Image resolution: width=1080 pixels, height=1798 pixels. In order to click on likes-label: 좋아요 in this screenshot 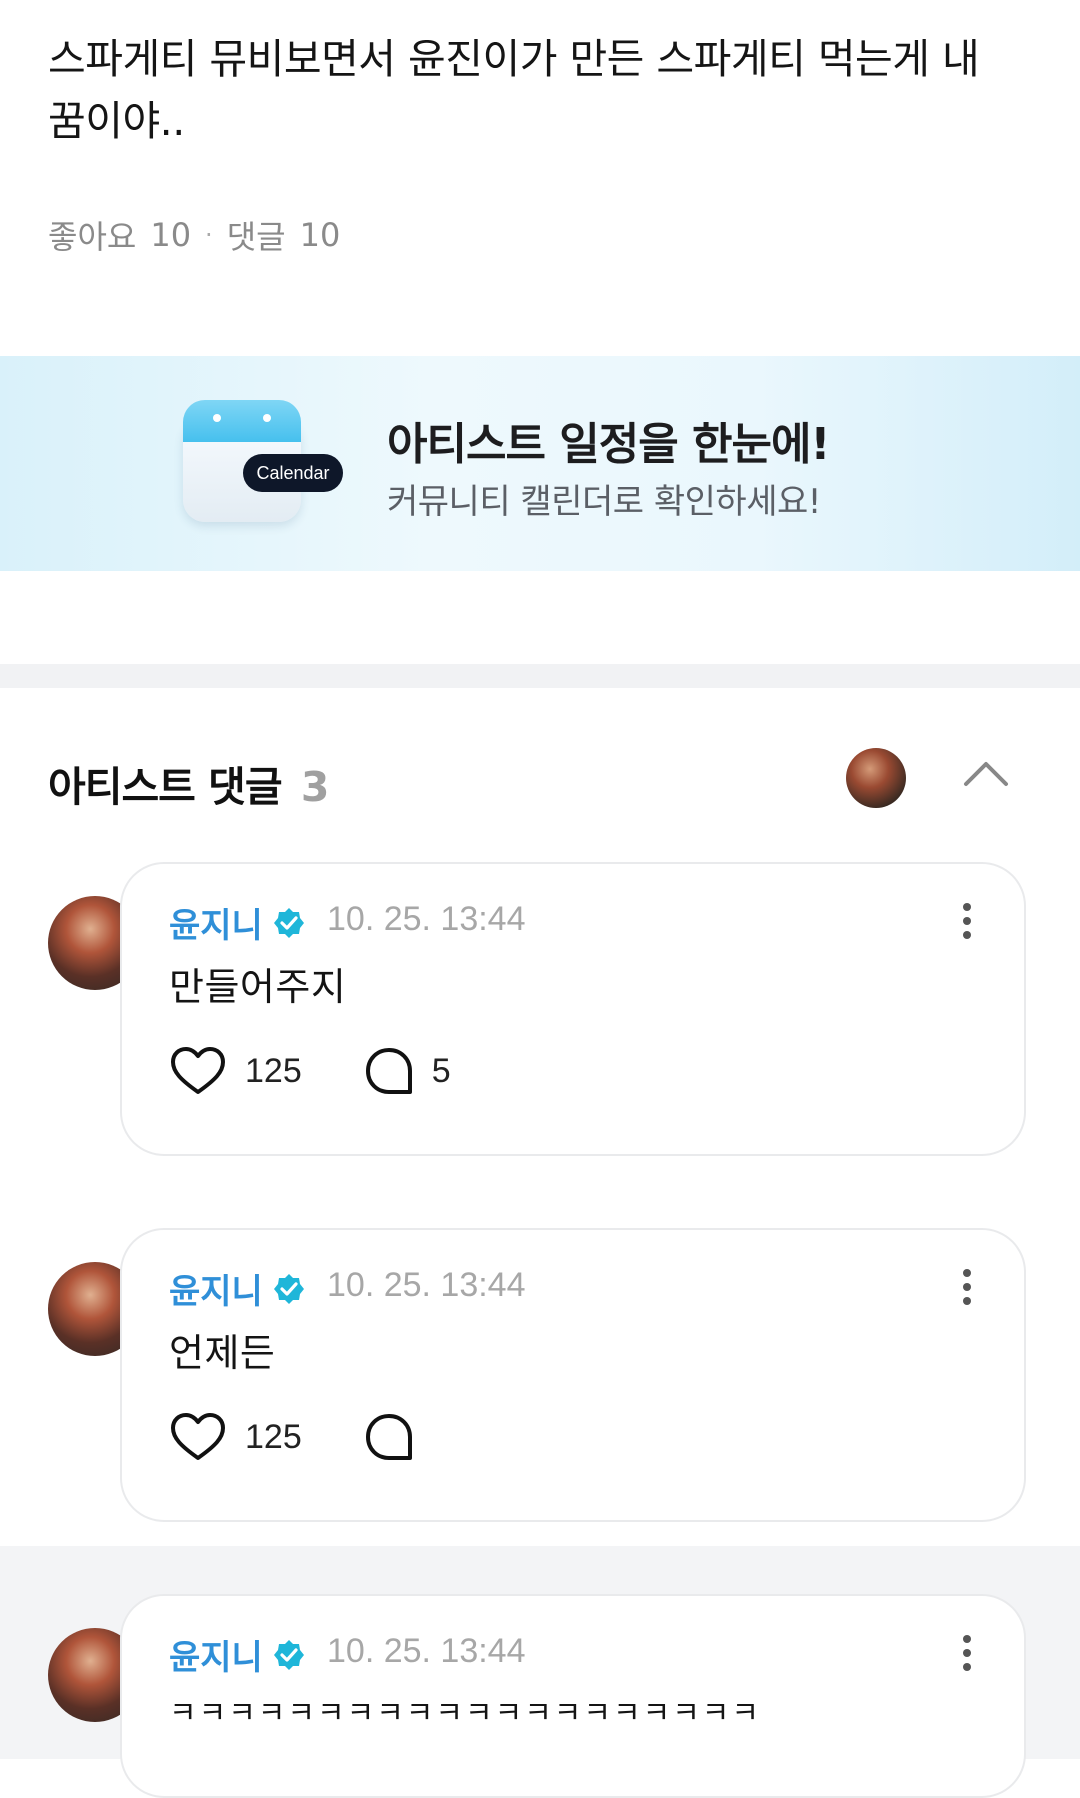, I will do `click(92, 235)`.